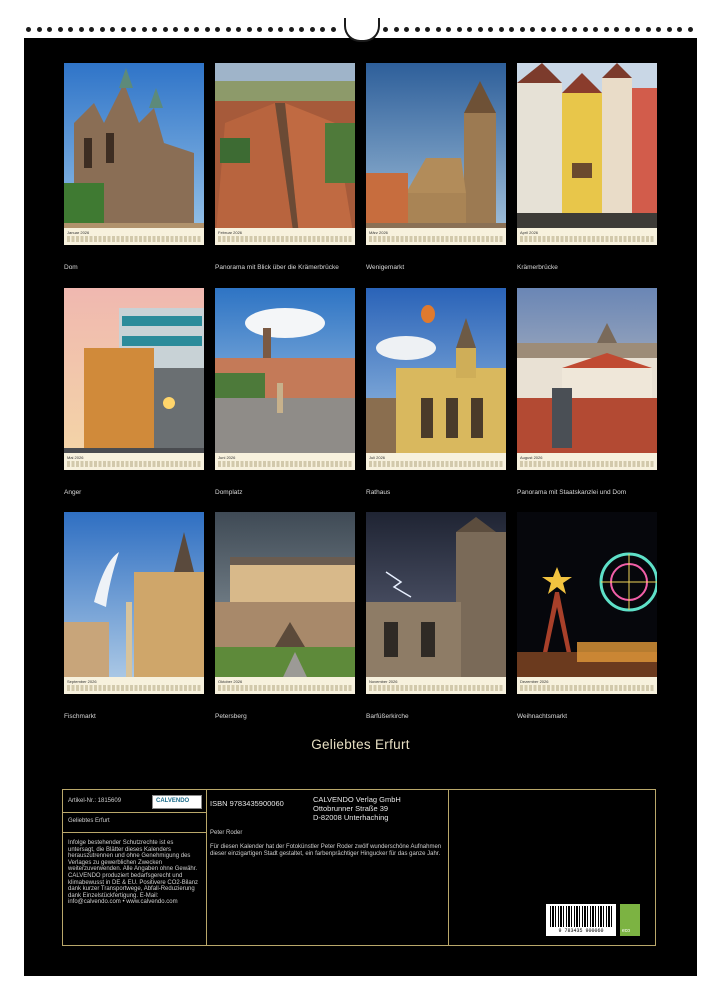 This screenshot has height=1000, width=721. What do you see at coordinates (80, 716) in the screenshot?
I see `caption-9: Fischmarkt` at bounding box center [80, 716].